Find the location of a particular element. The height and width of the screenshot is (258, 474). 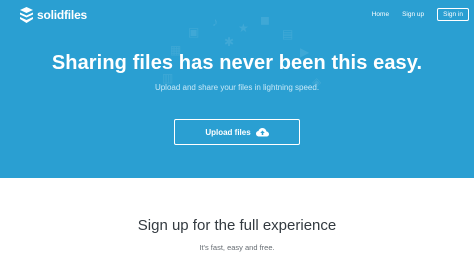

logo: solidfiles is located at coordinates (53, 15).